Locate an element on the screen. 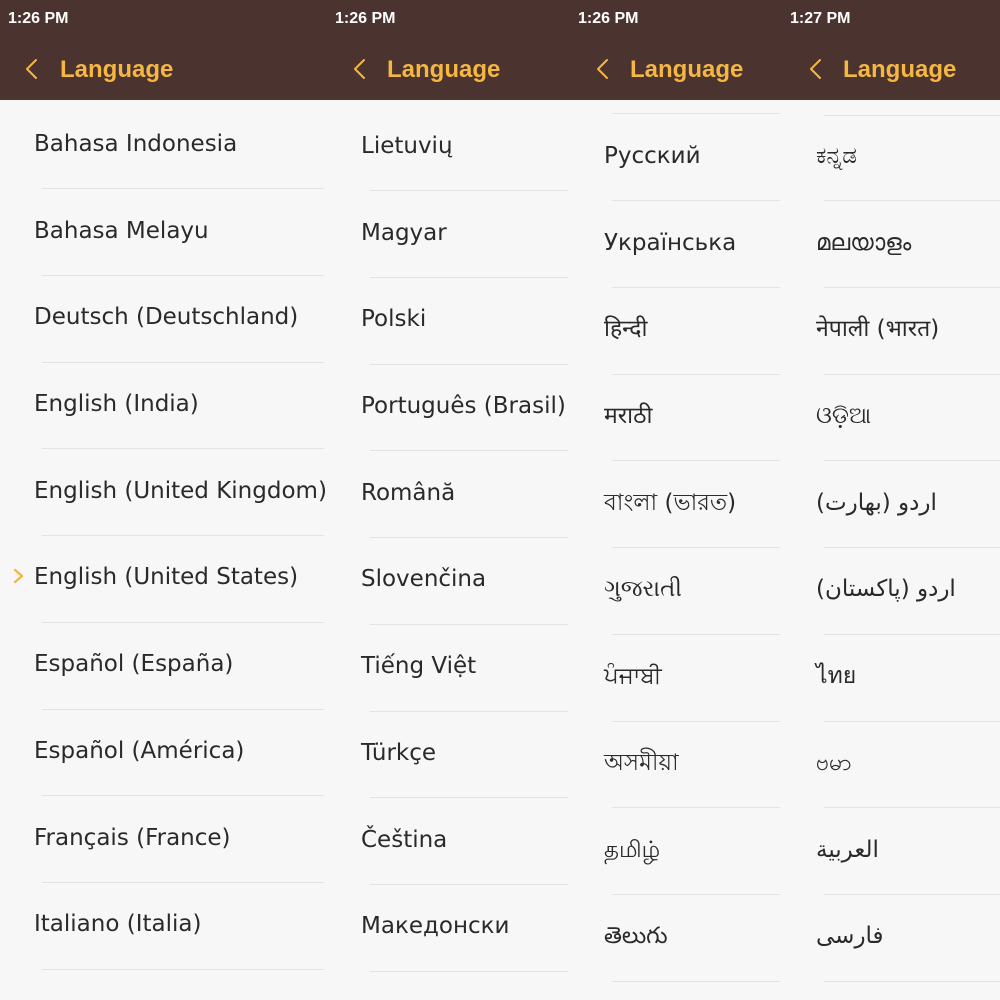 The width and height of the screenshot is (1000, 1000). language-label: اردو (پاکستان) is located at coordinates (886, 589).